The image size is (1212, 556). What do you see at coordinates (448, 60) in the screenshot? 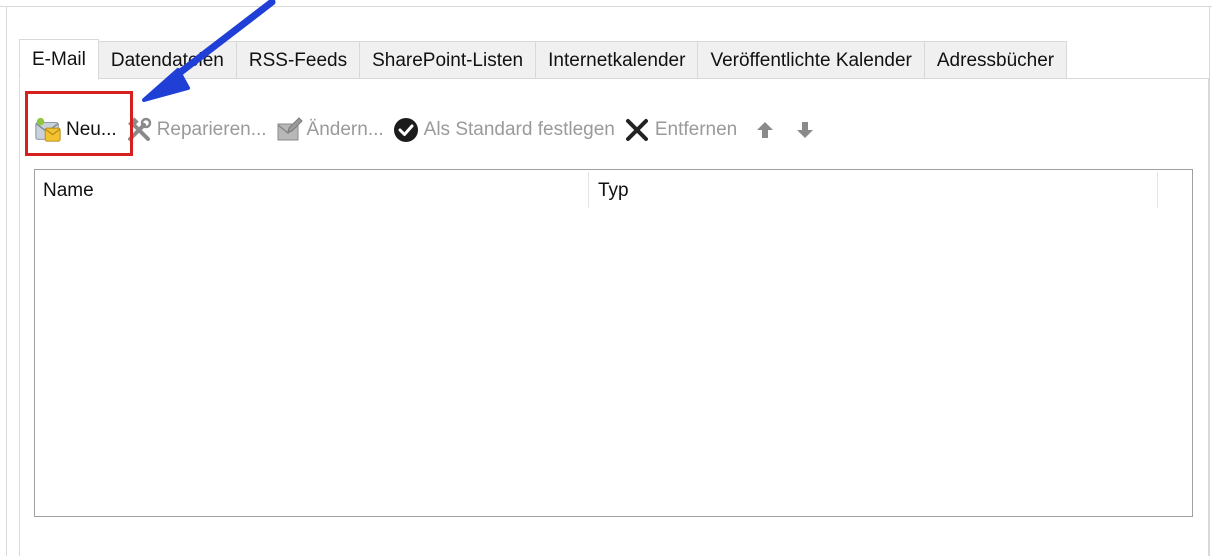
I see `tab-sharepoint-listen: SharePoint-Listen` at bounding box center [448, 60].